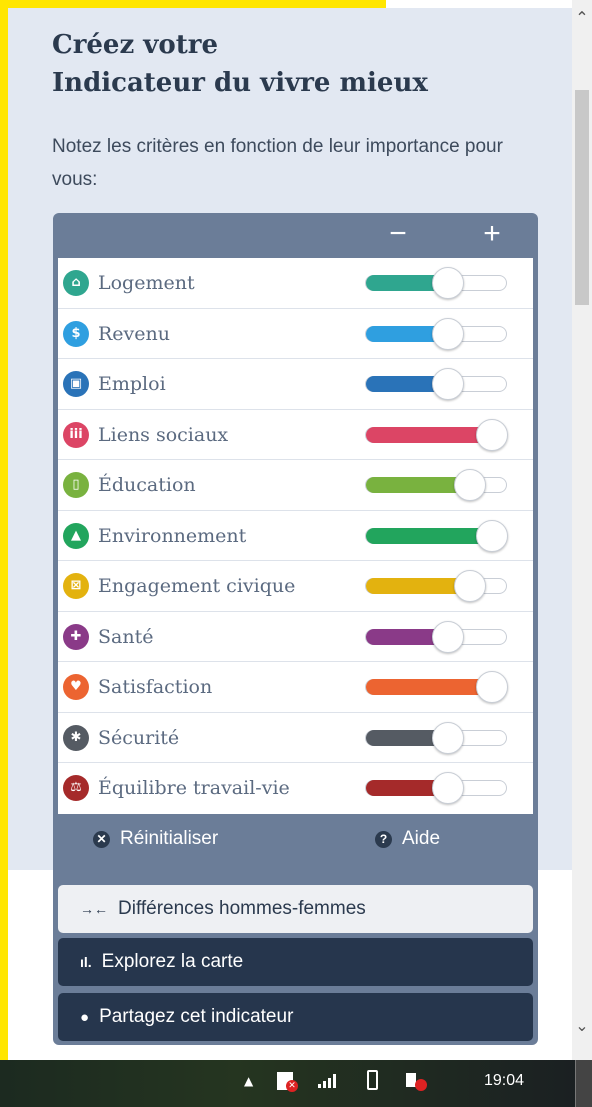 The image size is (592, 1107). Describe the element at coordinates (86, 962) in the screenshot. I see `bar-chart-icon: ıl.` at that location.